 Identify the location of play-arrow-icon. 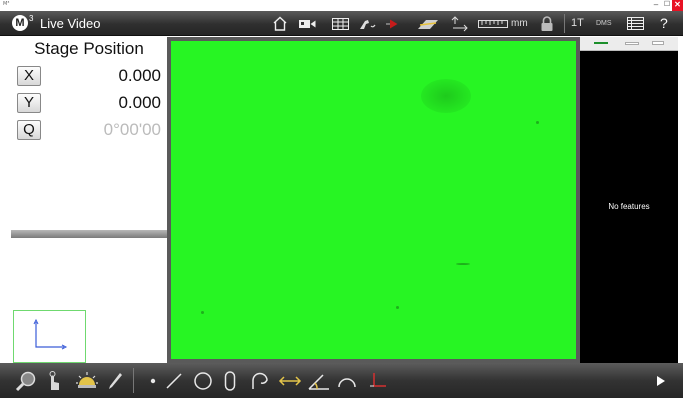
(661, 380).